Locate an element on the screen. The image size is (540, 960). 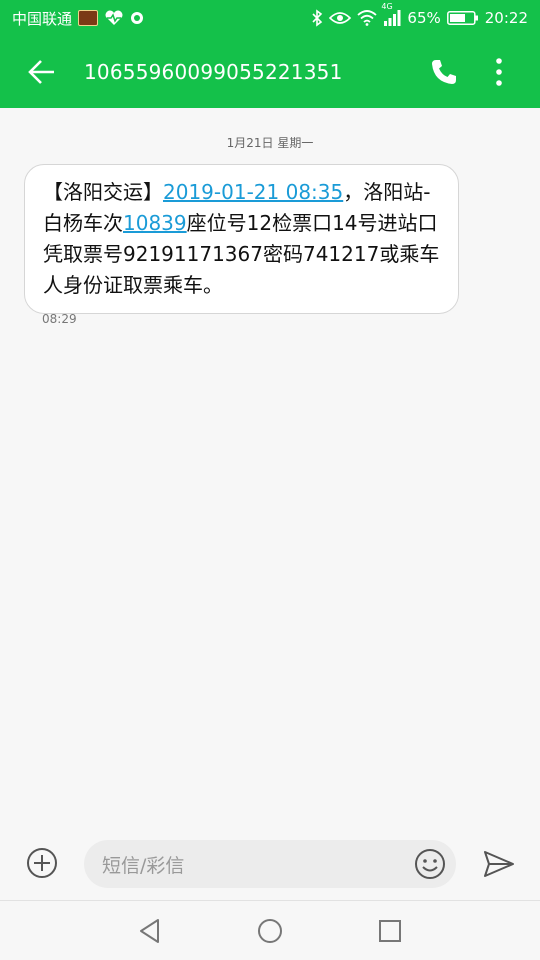
status-right: 4G 65% 20:22 is located at coordinates (419, 14).